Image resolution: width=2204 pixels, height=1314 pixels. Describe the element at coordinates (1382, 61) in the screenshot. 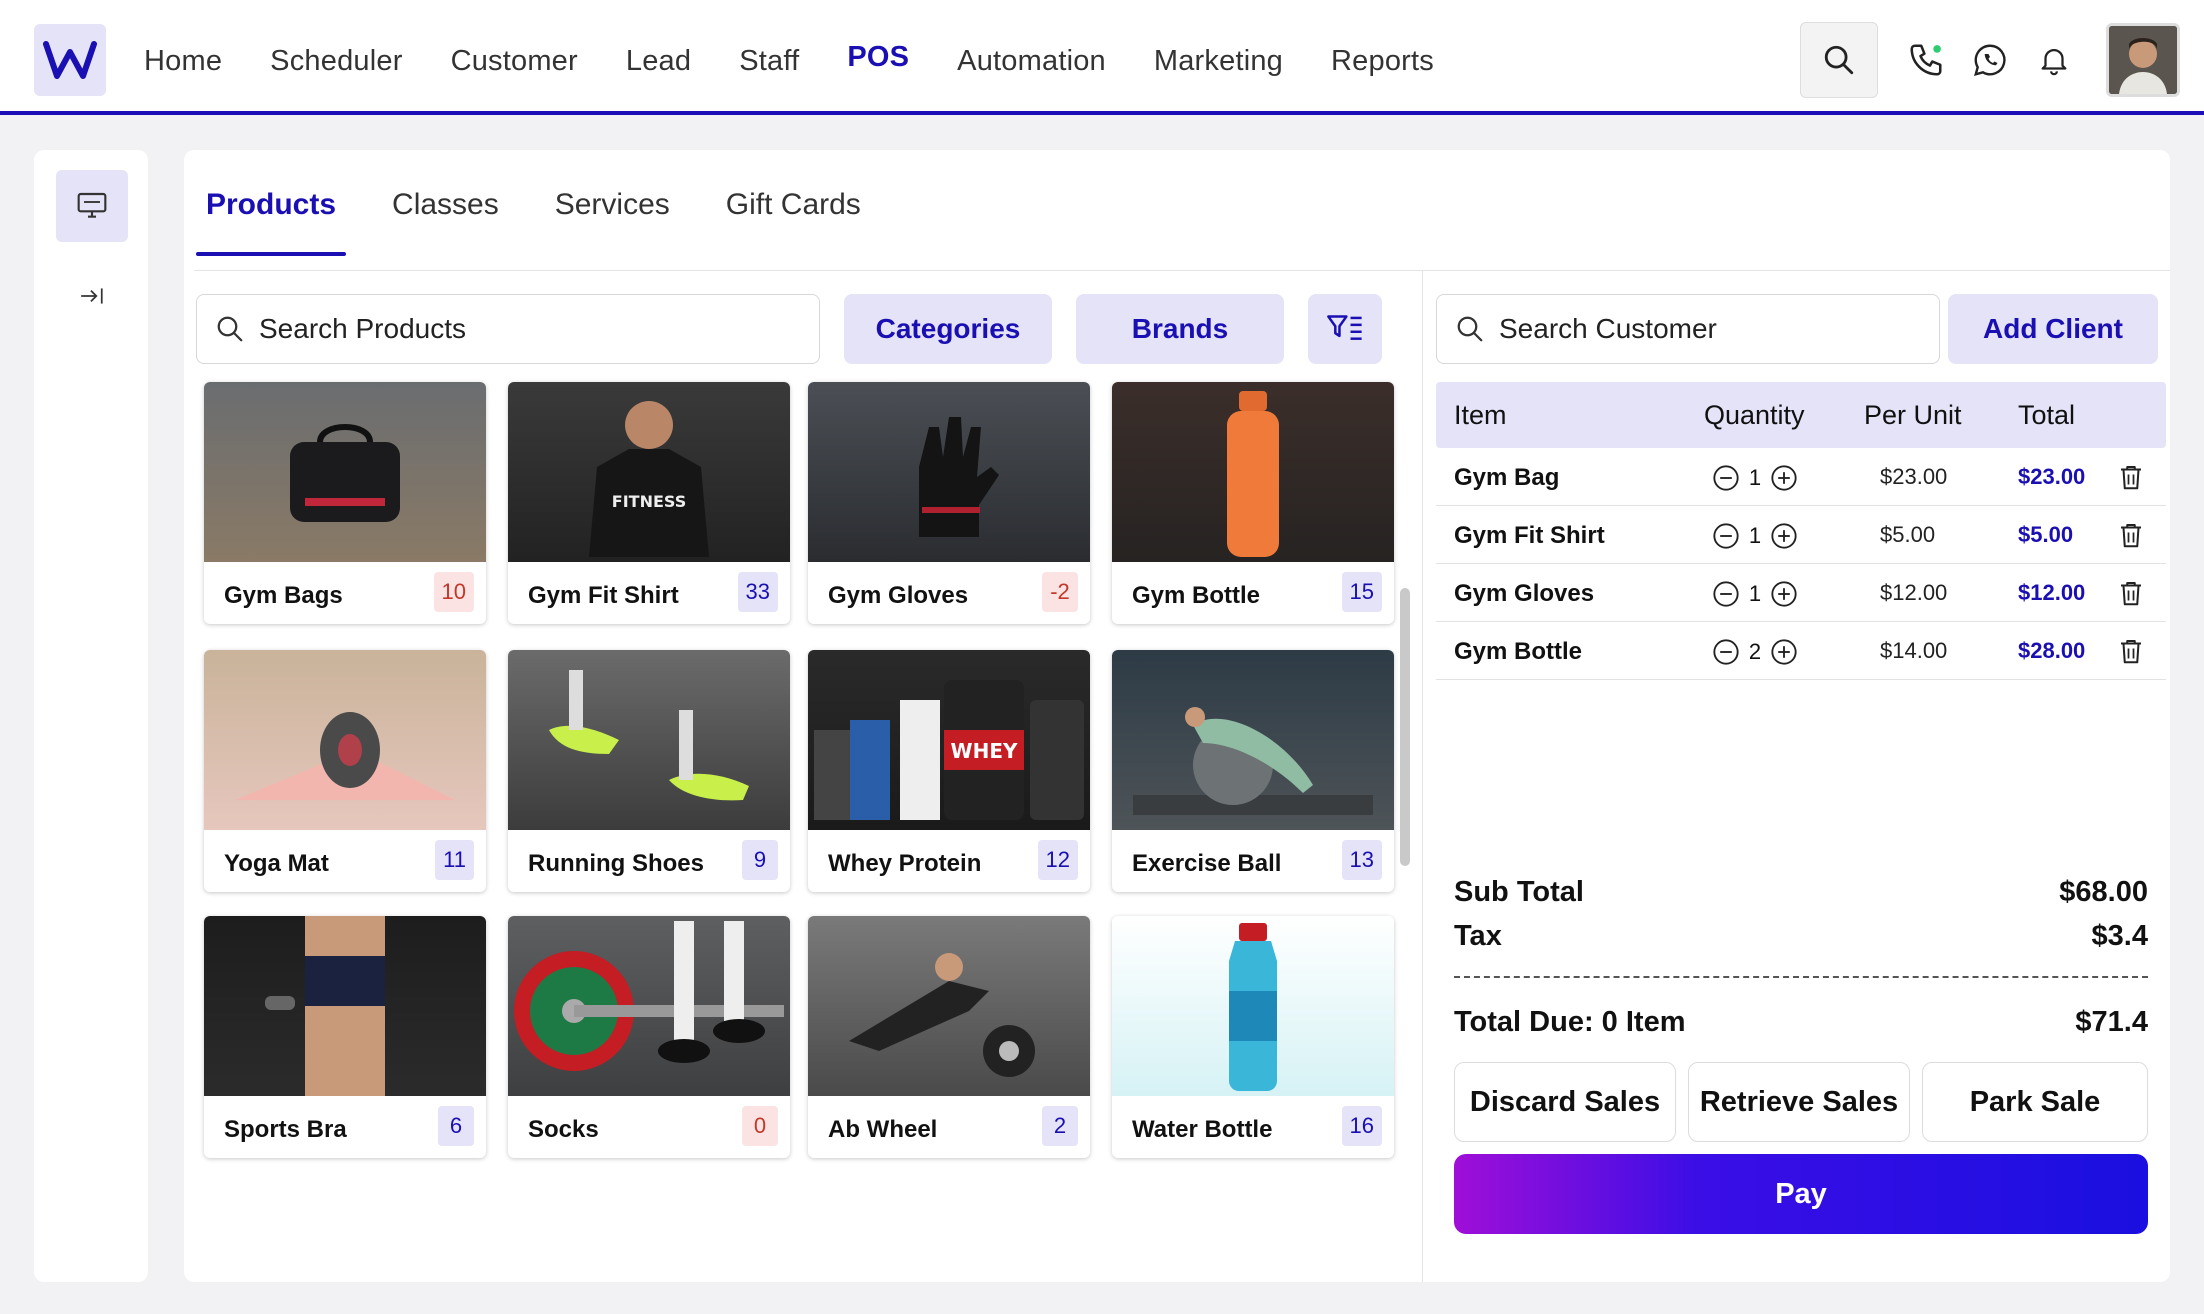

I see `nav-reports: Reports` at that location.